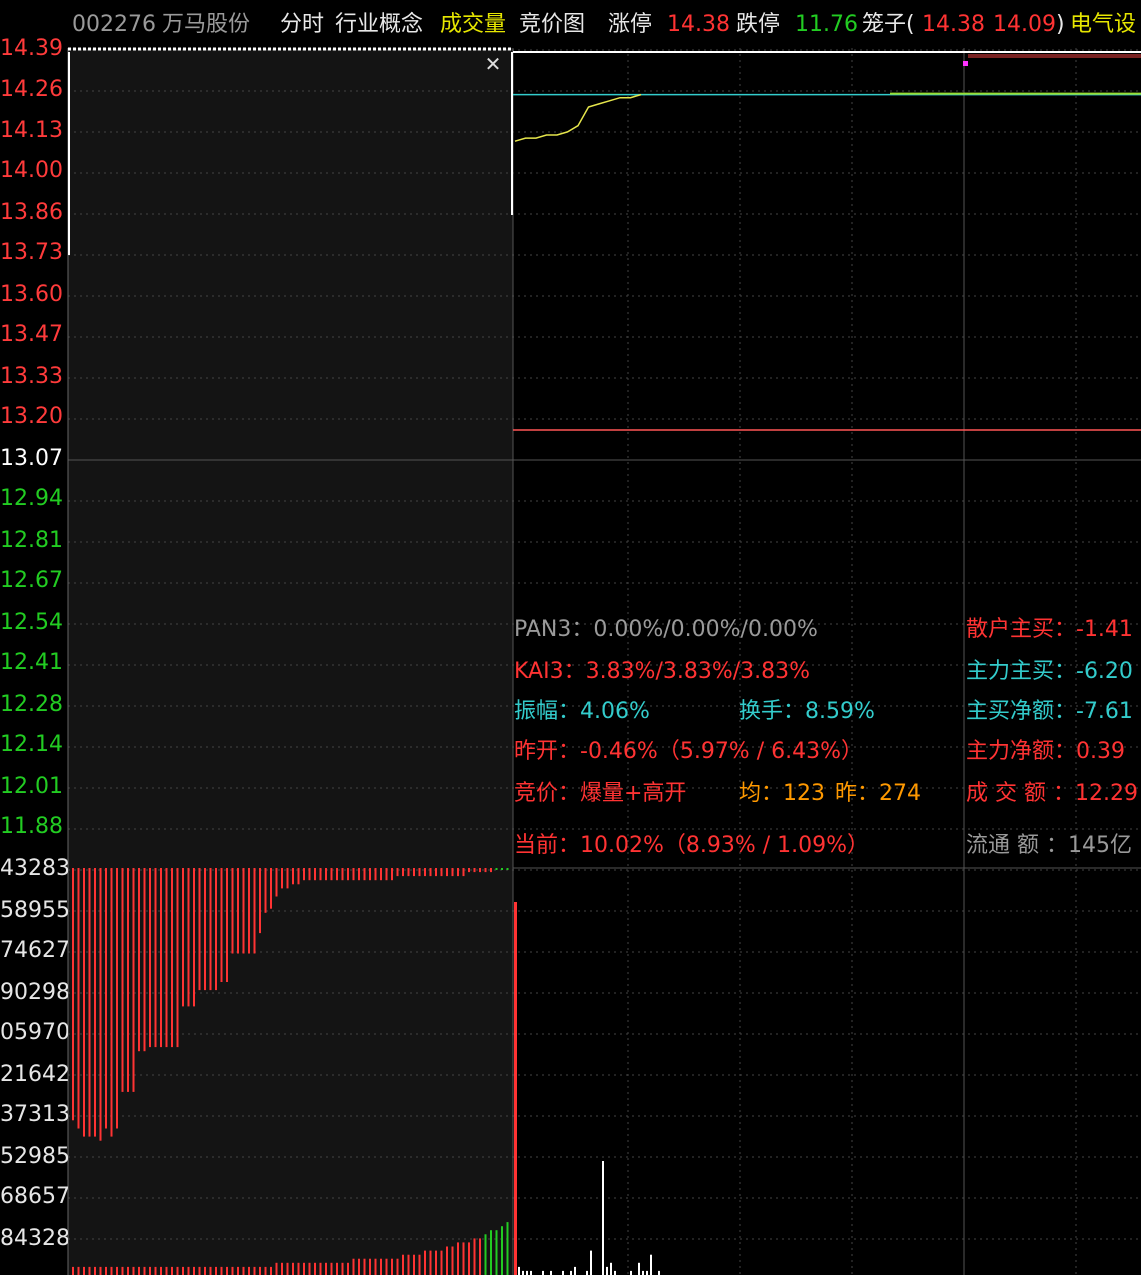 This screenshot has height=1275, width=1141. I want to click on volume-tick: 21642, so click(34, 1074).